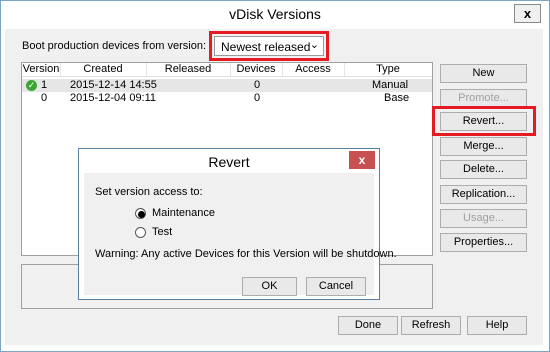 This screenshot has height=352, width=550. I want to click on dialog-title: Revert, so click(229, 162).